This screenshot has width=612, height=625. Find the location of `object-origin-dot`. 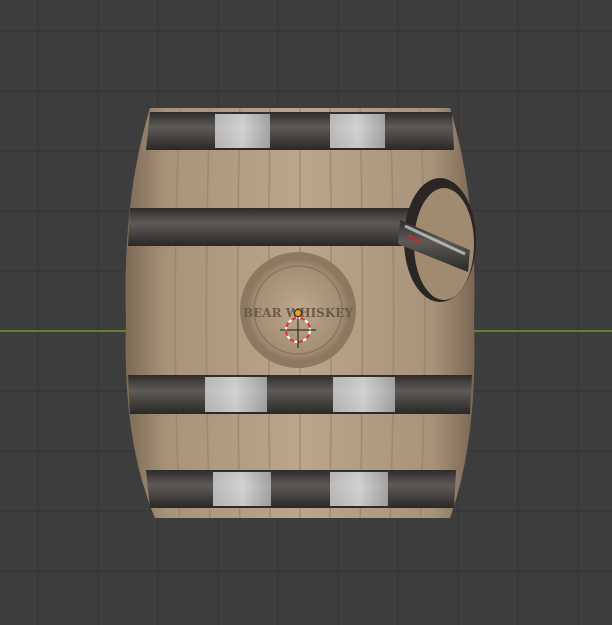

object-origin-dot is located at coordinates (298, 313).